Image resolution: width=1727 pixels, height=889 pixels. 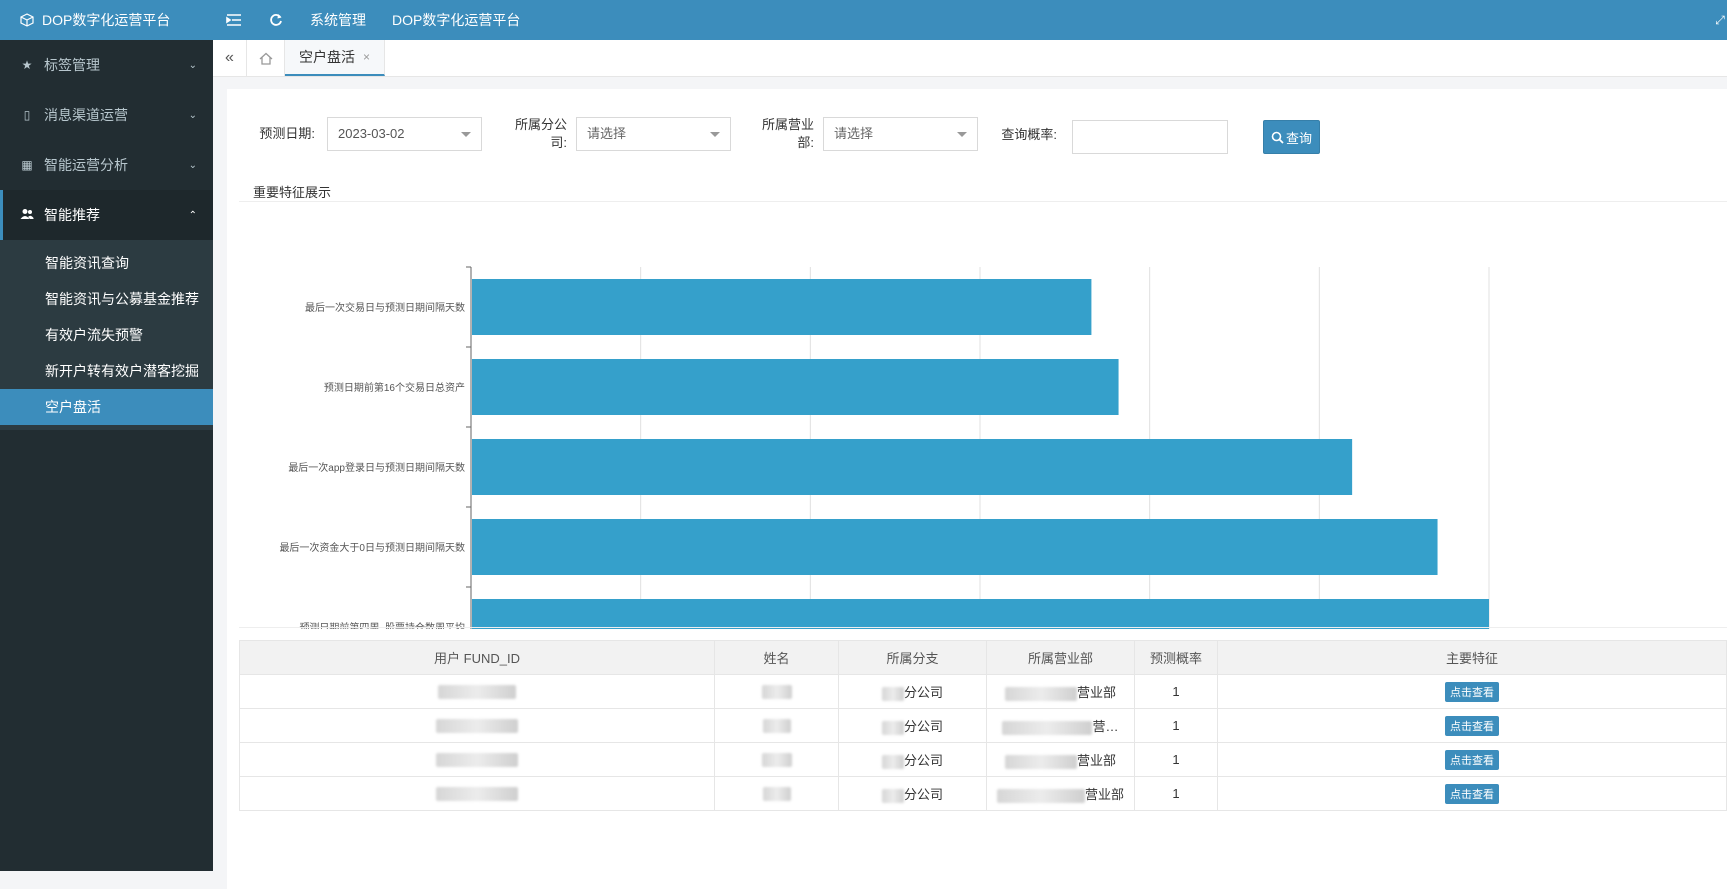 What do you see at coordinates (106, 407) in the screenshot?
I see `sidebar-subitem-empty-account-revival: 空户盘活` at bounding box center [106, 407].